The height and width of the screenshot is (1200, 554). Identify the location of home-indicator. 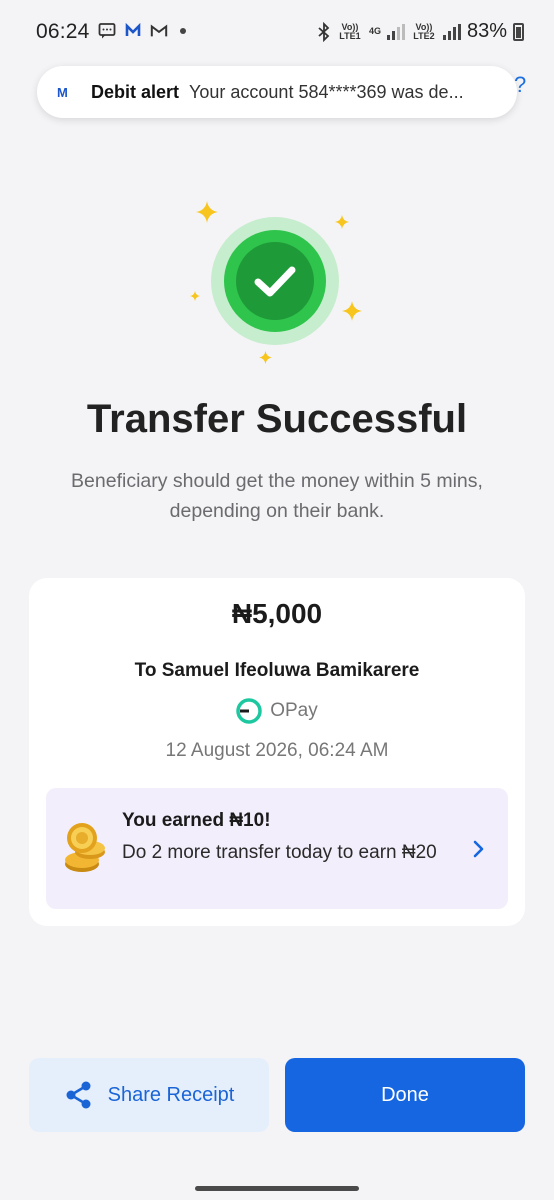
(277, 1188).